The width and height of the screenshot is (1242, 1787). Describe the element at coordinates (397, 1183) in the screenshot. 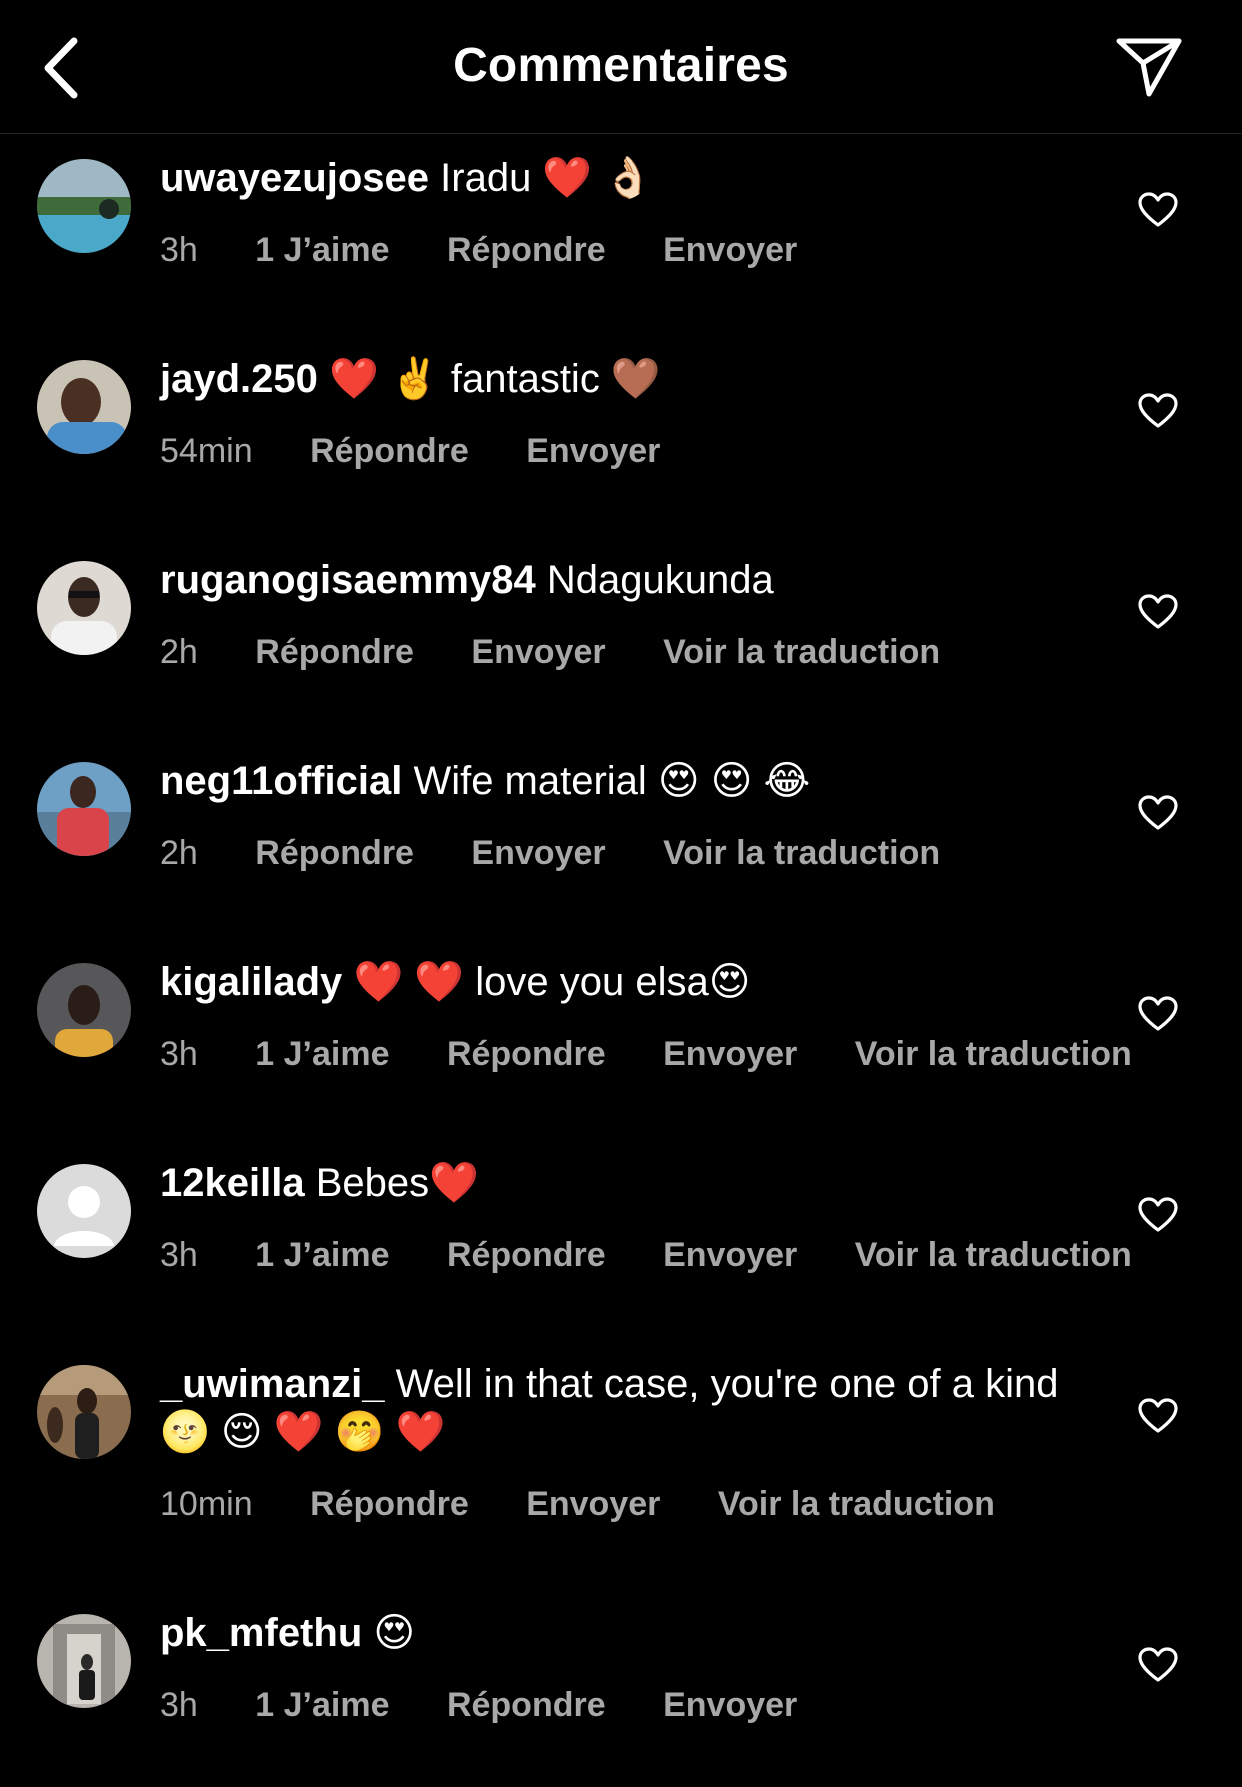

I see `comment-text: Bebes❤️` at that location.